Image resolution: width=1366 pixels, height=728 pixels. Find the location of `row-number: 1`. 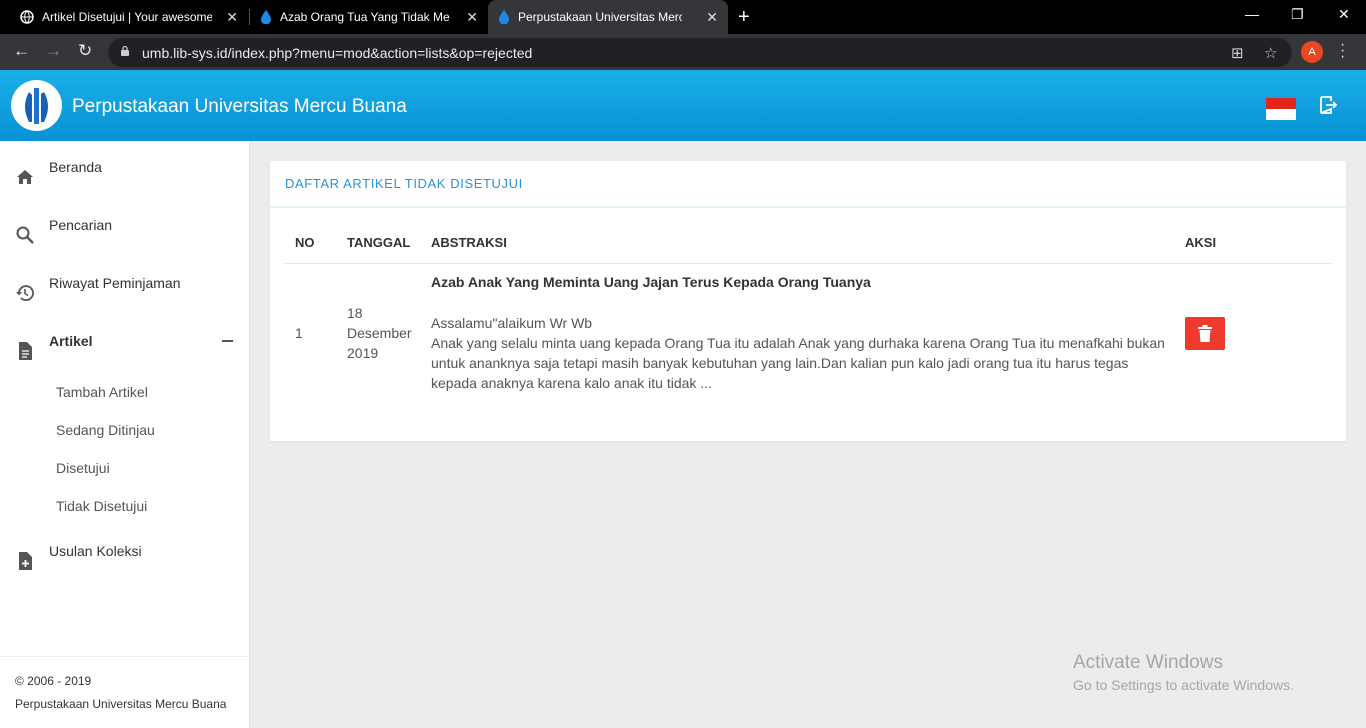

row-number: 1 is located at coordinates (299, 333).